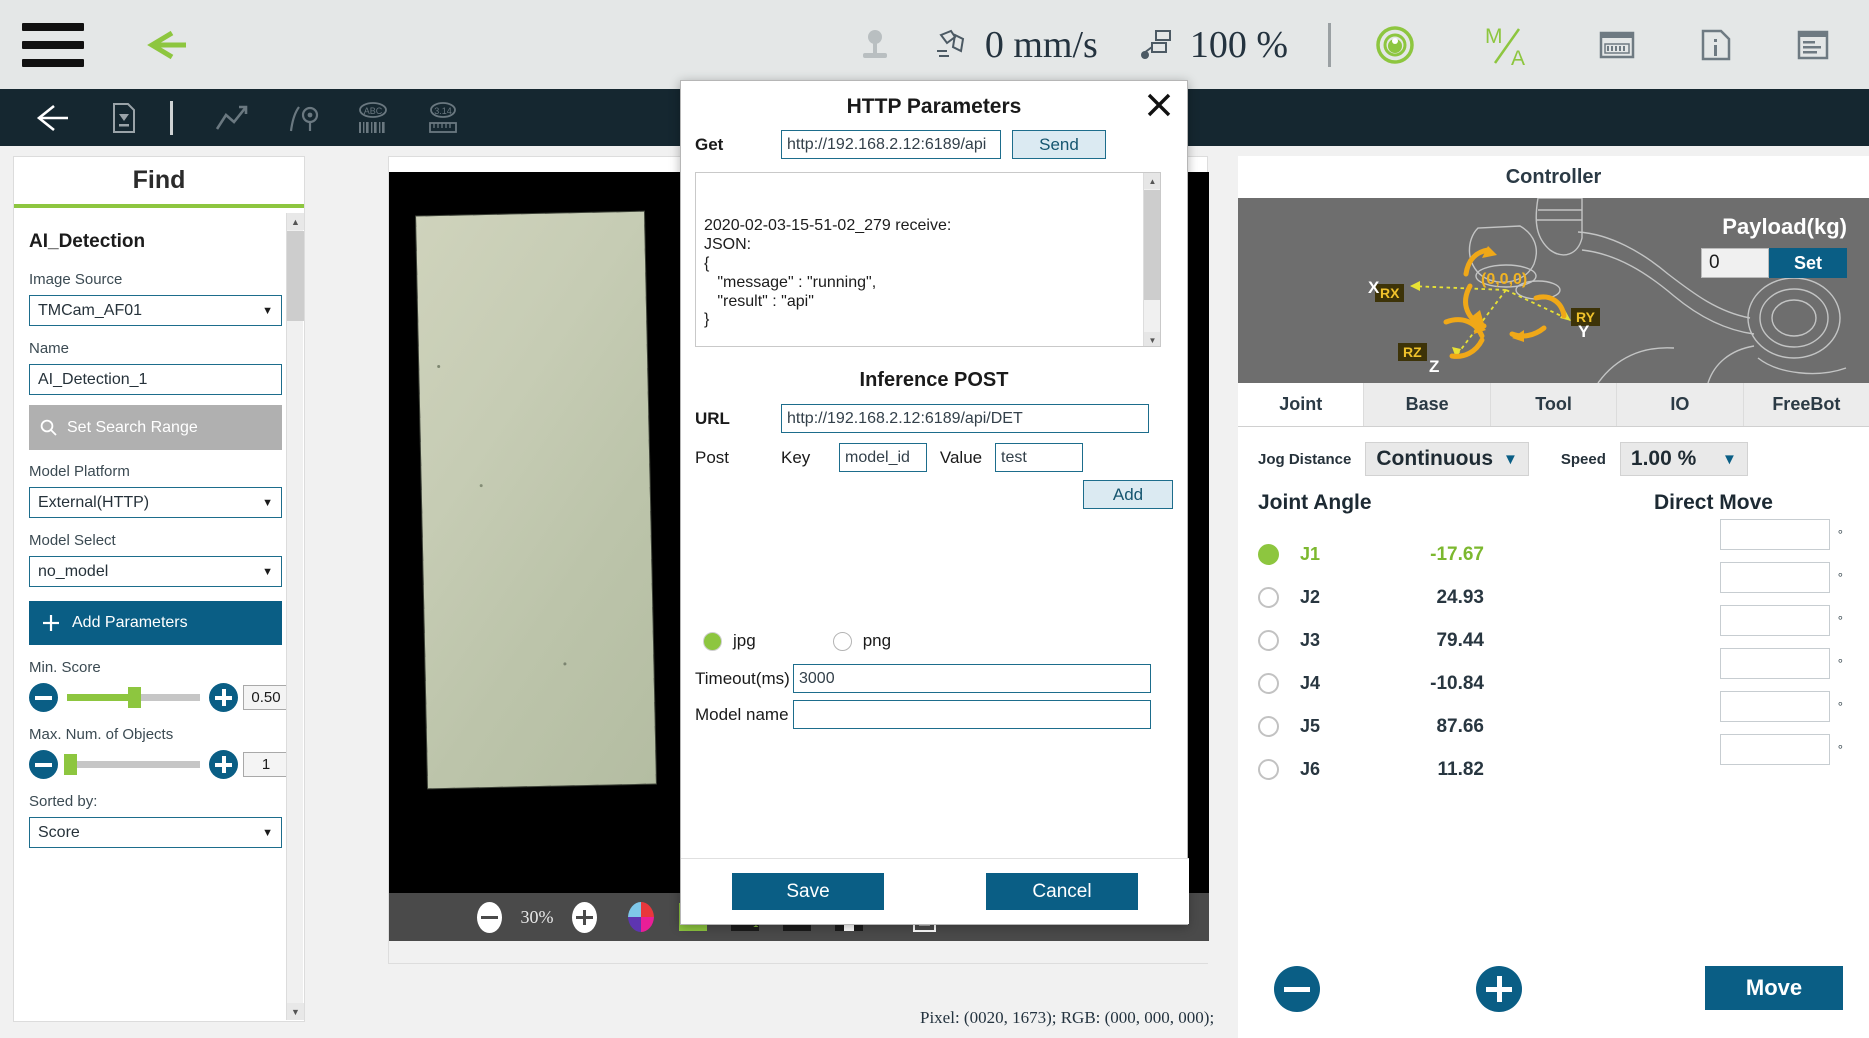  Describe the element at coordinates (131, 764) in the screenshot. I see `max-objects-slider` at that location.